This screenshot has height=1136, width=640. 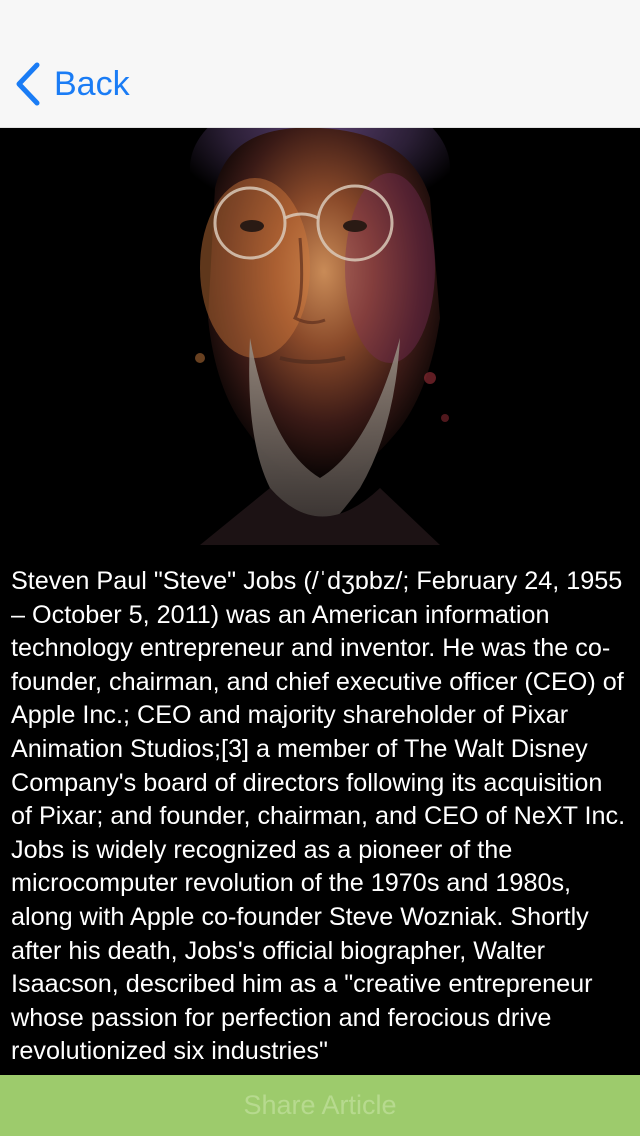 I want to click on back-label: Back, so click(x=92, y=84).